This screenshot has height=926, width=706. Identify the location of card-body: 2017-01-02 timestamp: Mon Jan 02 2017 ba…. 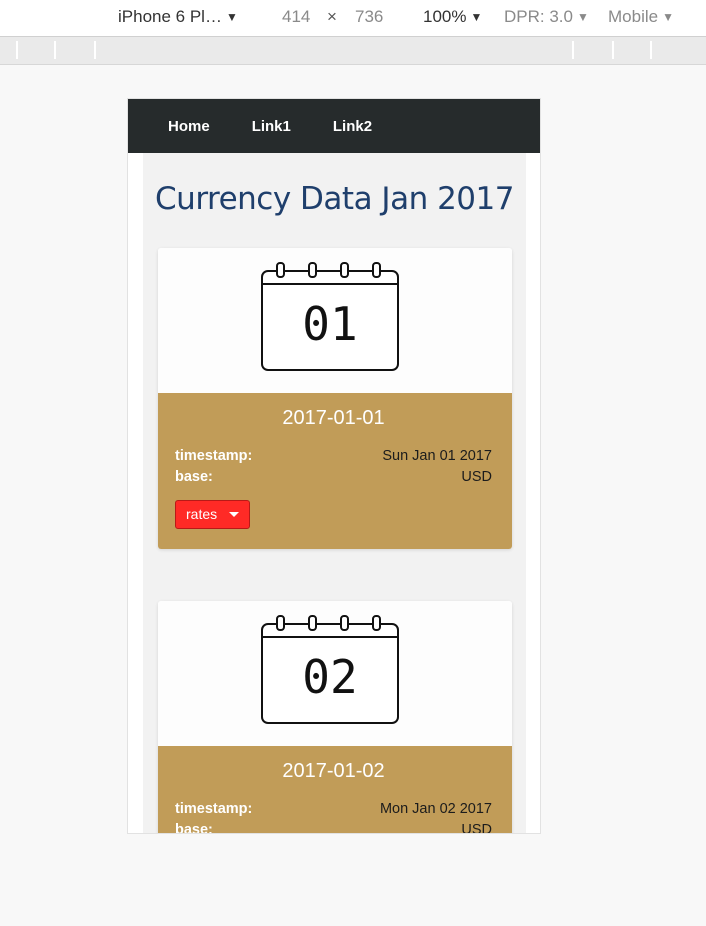
(335, 790).